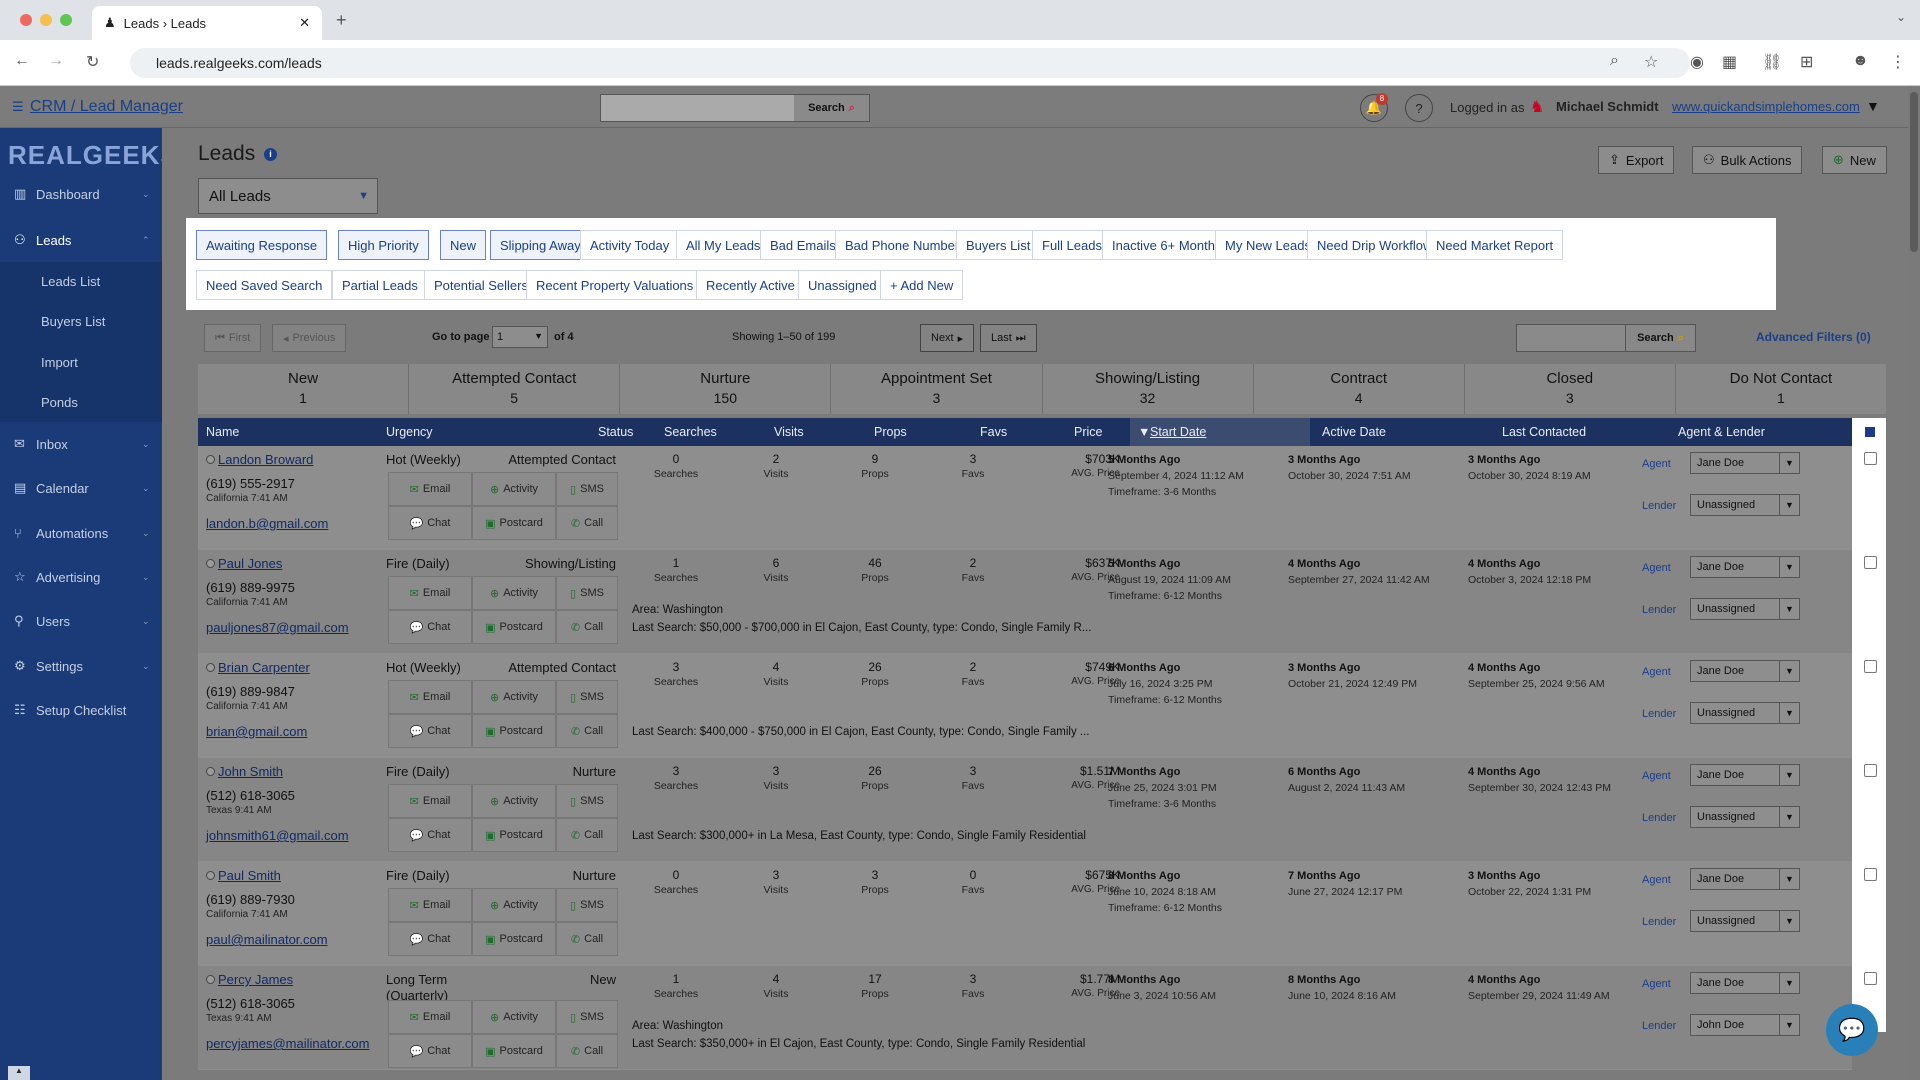 The image size is (1920, 1080). What do you see at coordinates (1729, 62) in the screenshot?
I see `timer-extension-icon: ▦` at bounding box center [1729, 62].